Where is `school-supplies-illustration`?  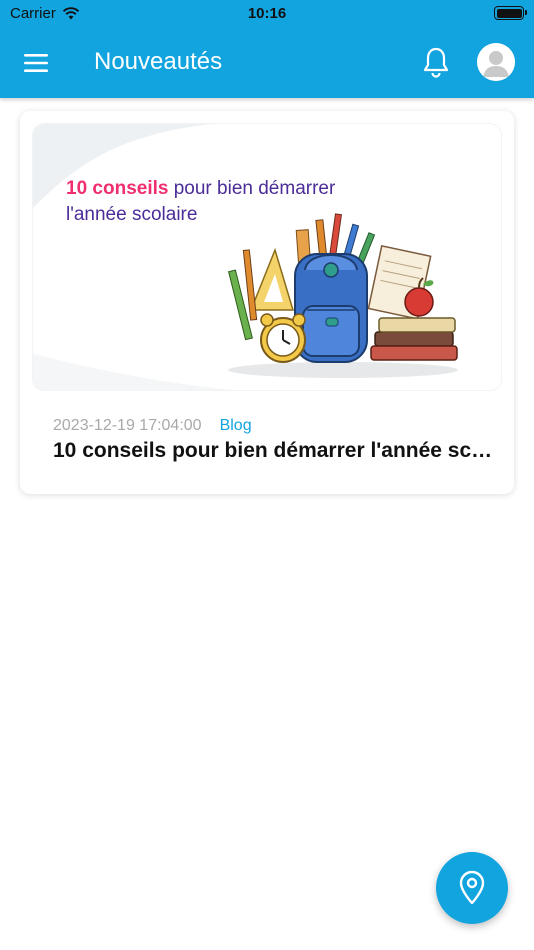
school-supplies-illustration is located at coordinates (343, 295).